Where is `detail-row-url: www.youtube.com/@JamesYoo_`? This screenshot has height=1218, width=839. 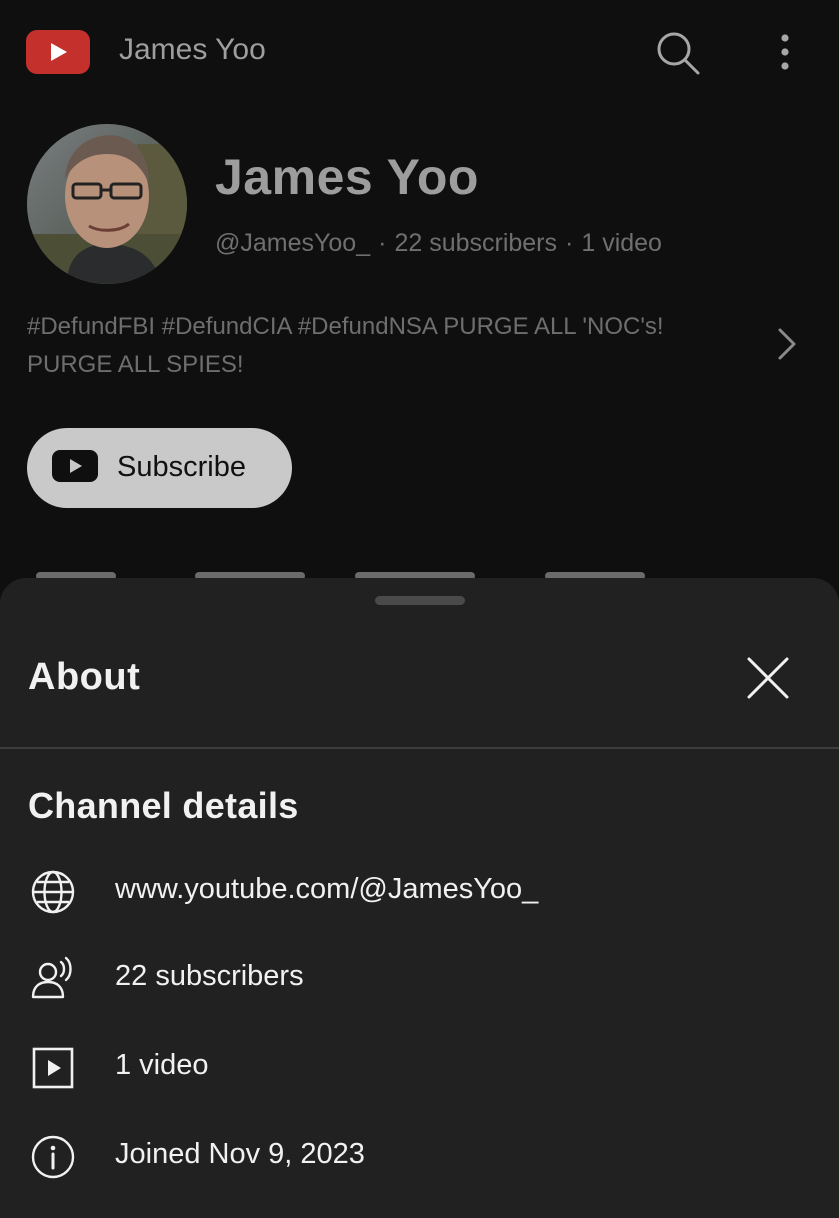
detail-row-url: www.youtube.com/@JamesYoo_ is located at coordinates (419, 890).